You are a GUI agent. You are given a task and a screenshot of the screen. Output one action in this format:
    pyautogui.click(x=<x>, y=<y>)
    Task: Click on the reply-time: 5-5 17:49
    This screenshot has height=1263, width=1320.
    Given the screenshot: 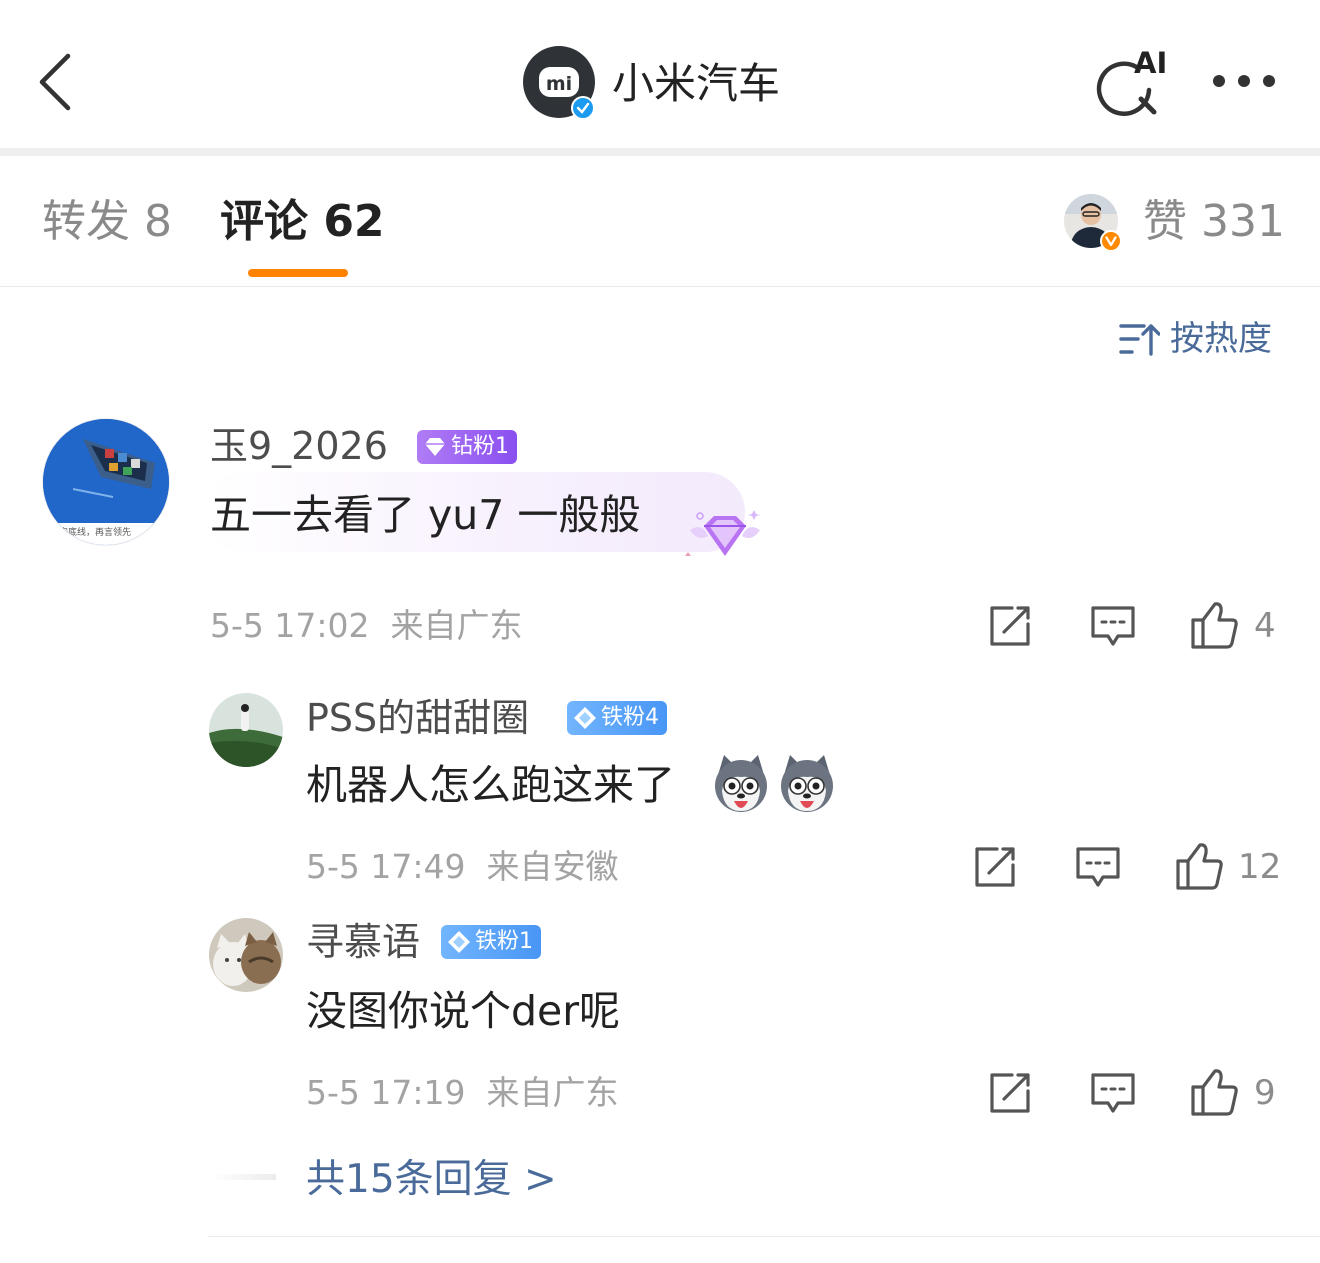 What is the action you would take?
    pyautogui.click(x=386, y=866)
    